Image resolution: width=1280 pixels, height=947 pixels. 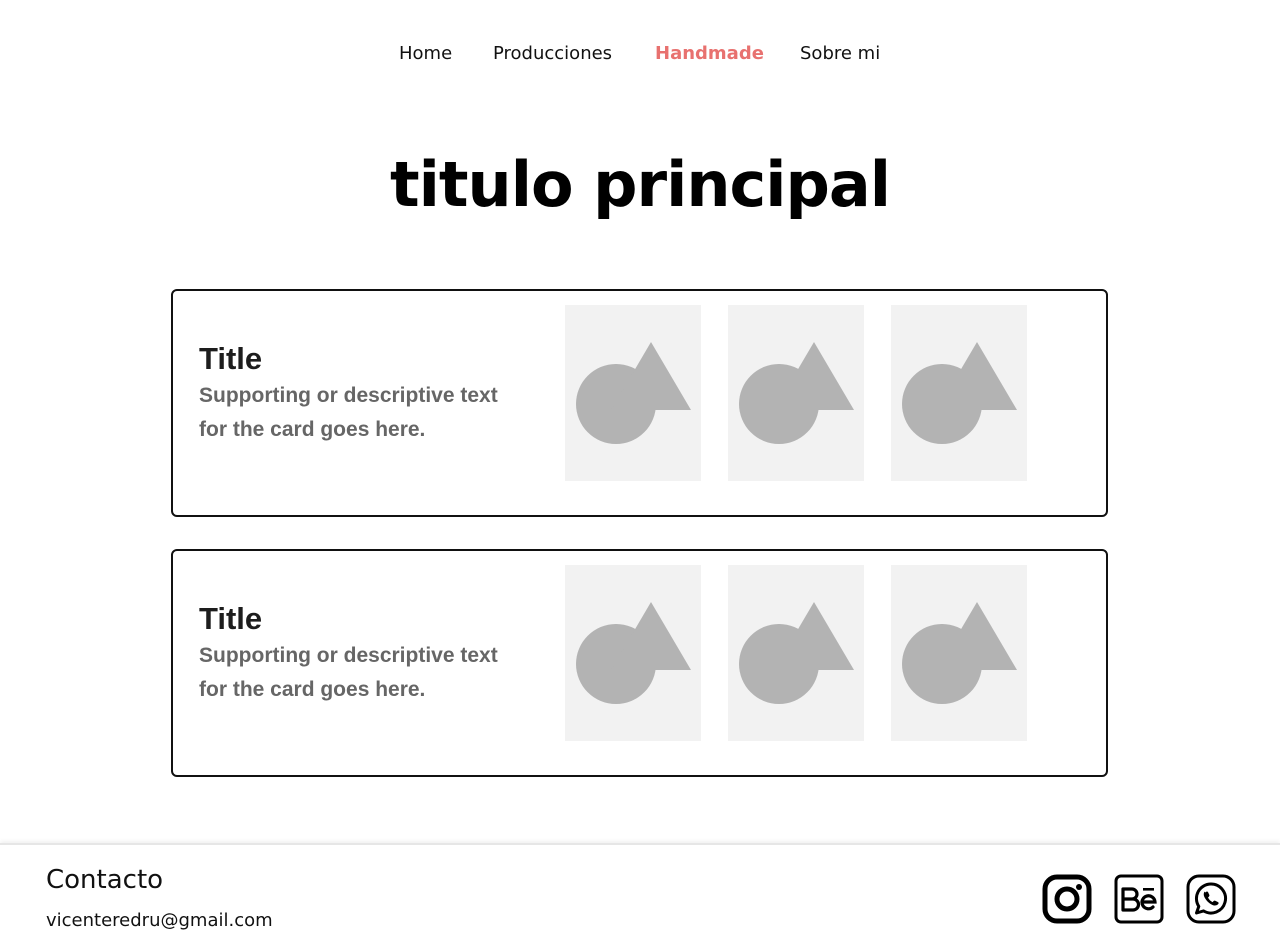 I want to click on footer: Contacto vicenteredru@gmail.com, so click(x=640, y=895).